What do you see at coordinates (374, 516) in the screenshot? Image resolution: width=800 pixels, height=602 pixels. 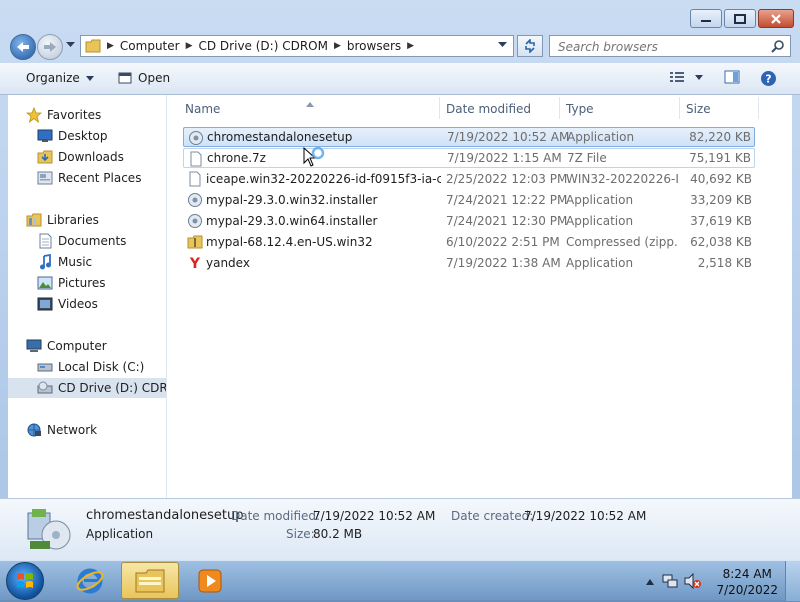 I see `details-modified-value: 7/19/2022 10:52 AM` at bounding box center [374, 516].